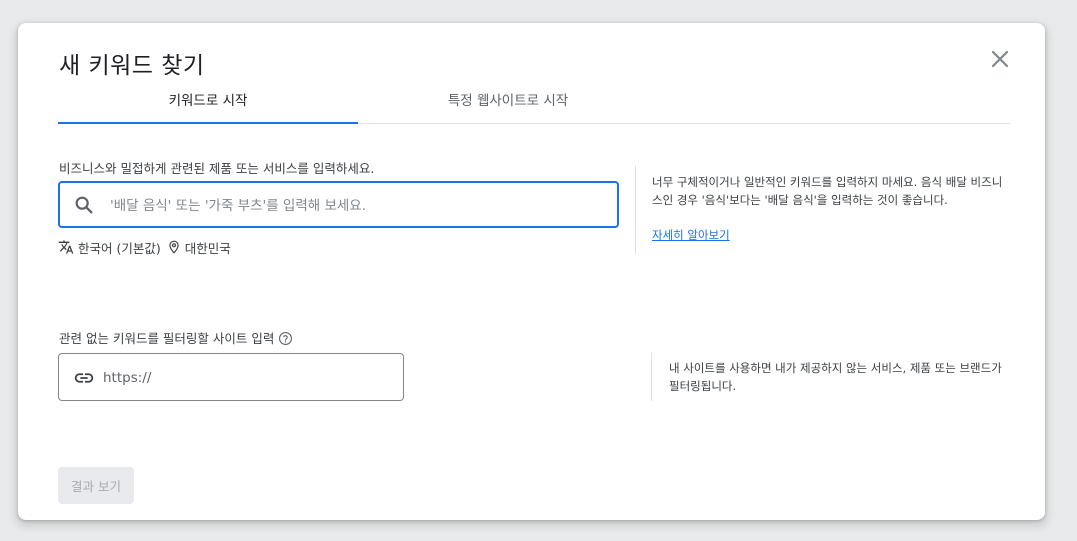  What do you see at coordinates (208, 123) in the screenshot?
I see `active-tab-indicator` at bounding box center [208, 123].